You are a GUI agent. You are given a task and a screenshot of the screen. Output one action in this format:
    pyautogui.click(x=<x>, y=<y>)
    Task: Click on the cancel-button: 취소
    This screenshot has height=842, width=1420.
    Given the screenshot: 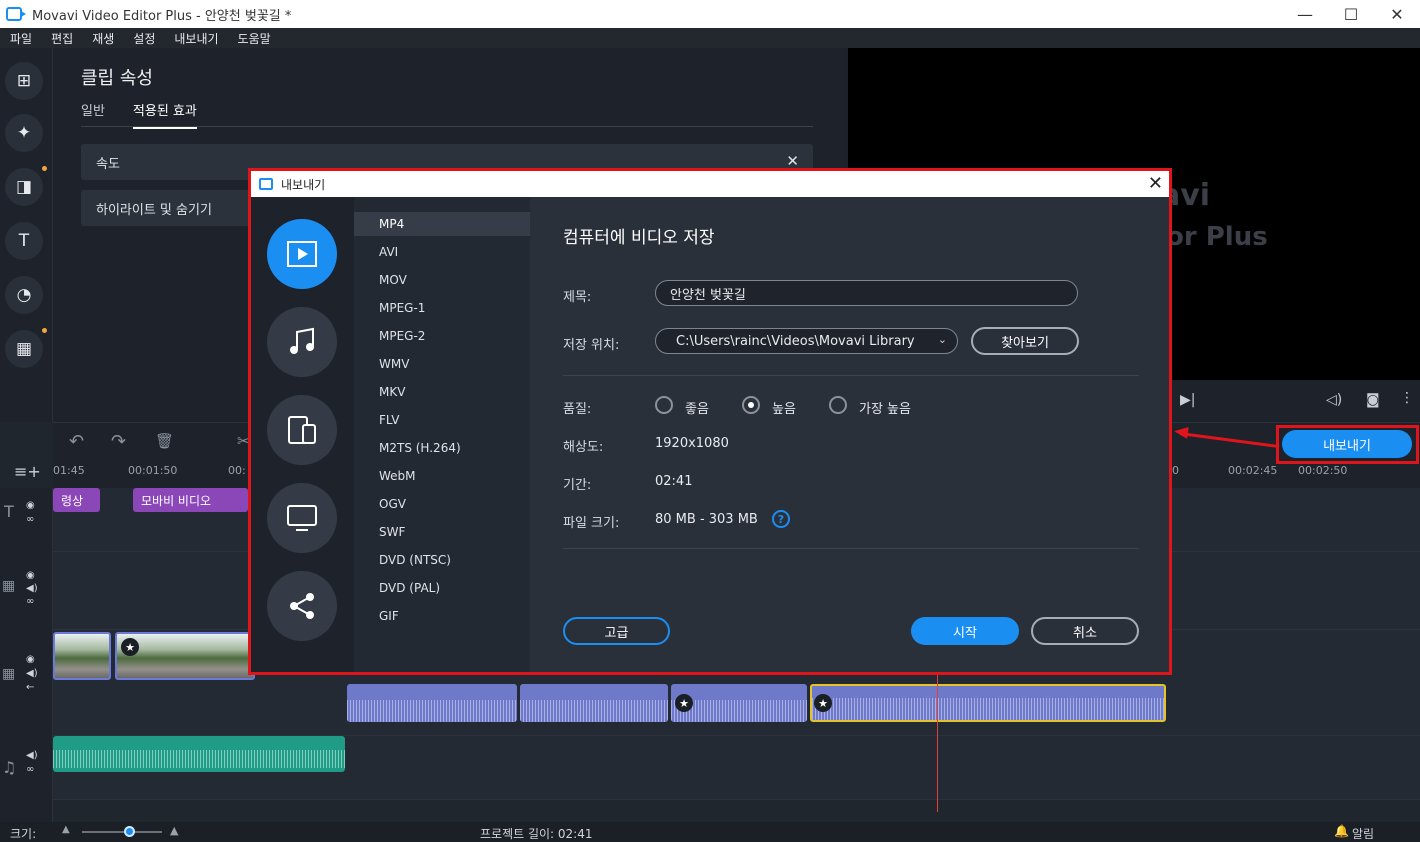 What is the action you would take?
    pyautogui.click(x=1085, y=631)
    